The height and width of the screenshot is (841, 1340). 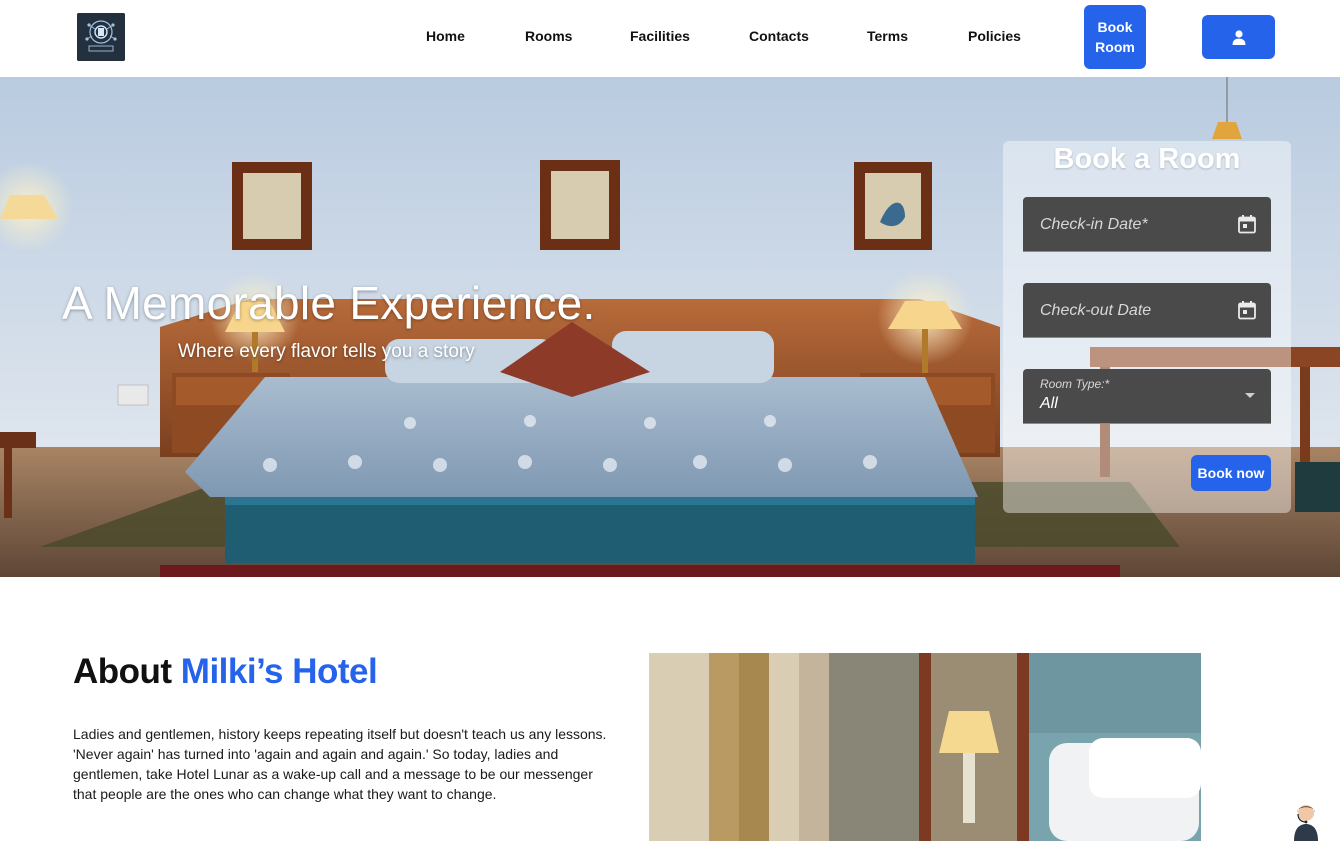 What do you see at coordinates (887, 36) in the screenshot?
I see `nav-link-terms: Terms` at bounding box center [887, 36].